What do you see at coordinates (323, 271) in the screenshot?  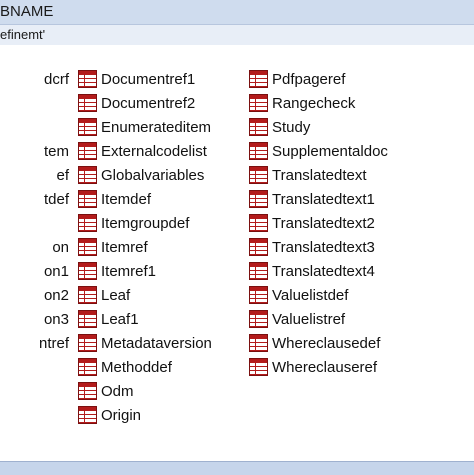 I see `list-item-label: Translatedtext4` at bounding box center [323, 271].